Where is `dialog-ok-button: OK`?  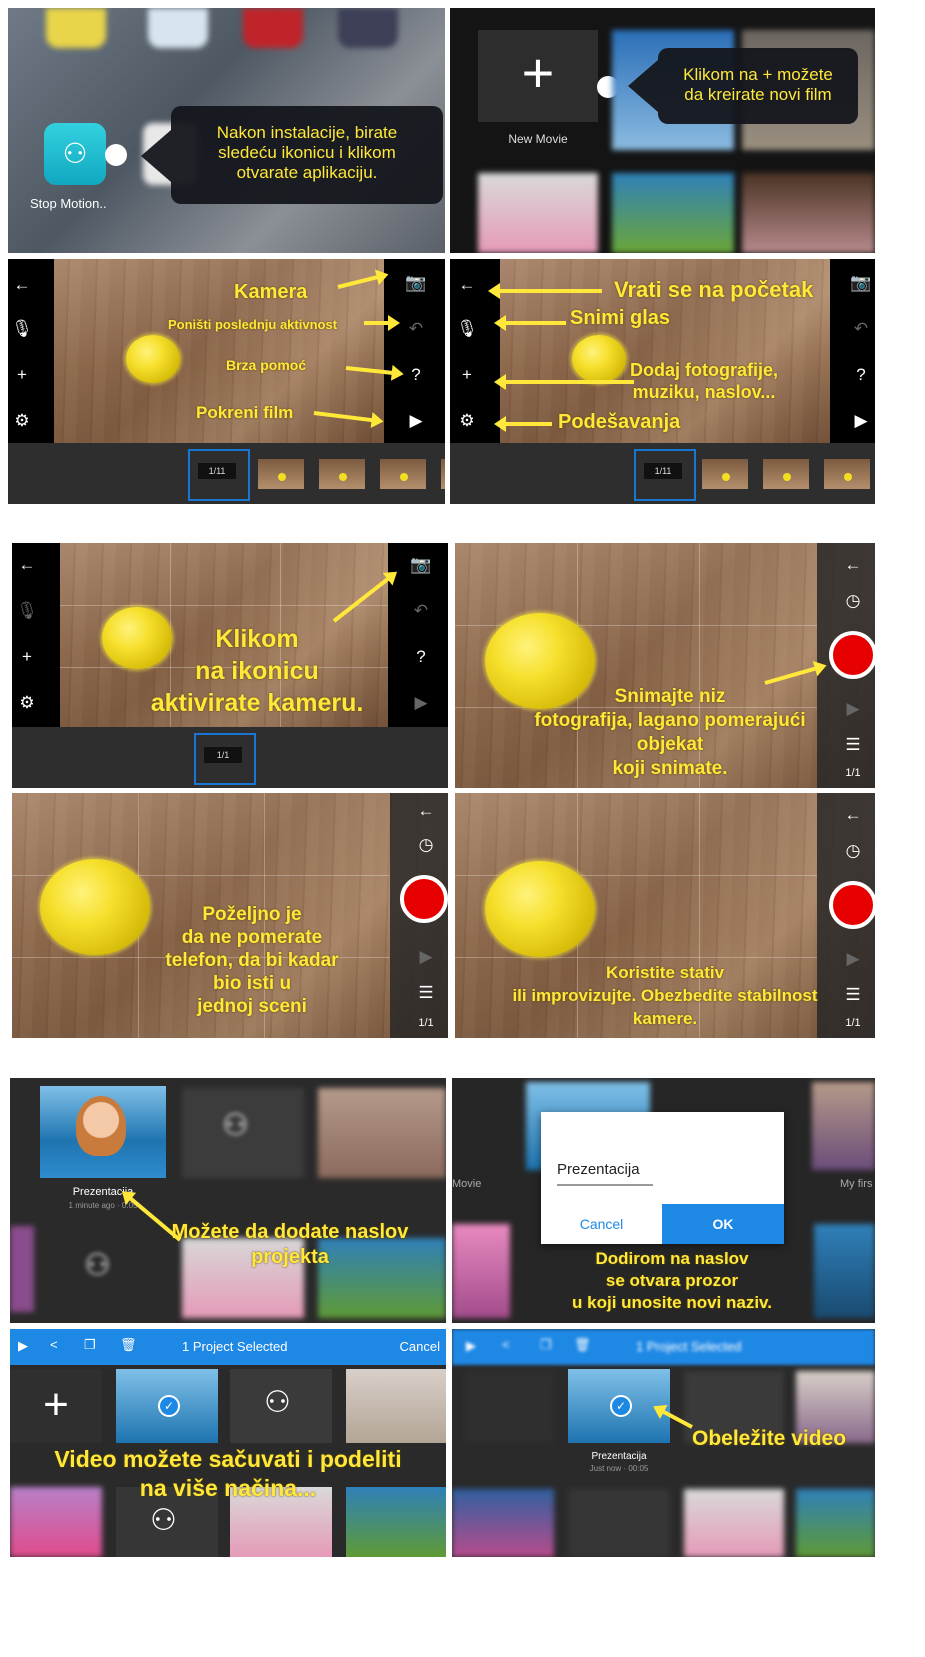
dialog-ok-button: OK is located at coordinates (723, 1224).